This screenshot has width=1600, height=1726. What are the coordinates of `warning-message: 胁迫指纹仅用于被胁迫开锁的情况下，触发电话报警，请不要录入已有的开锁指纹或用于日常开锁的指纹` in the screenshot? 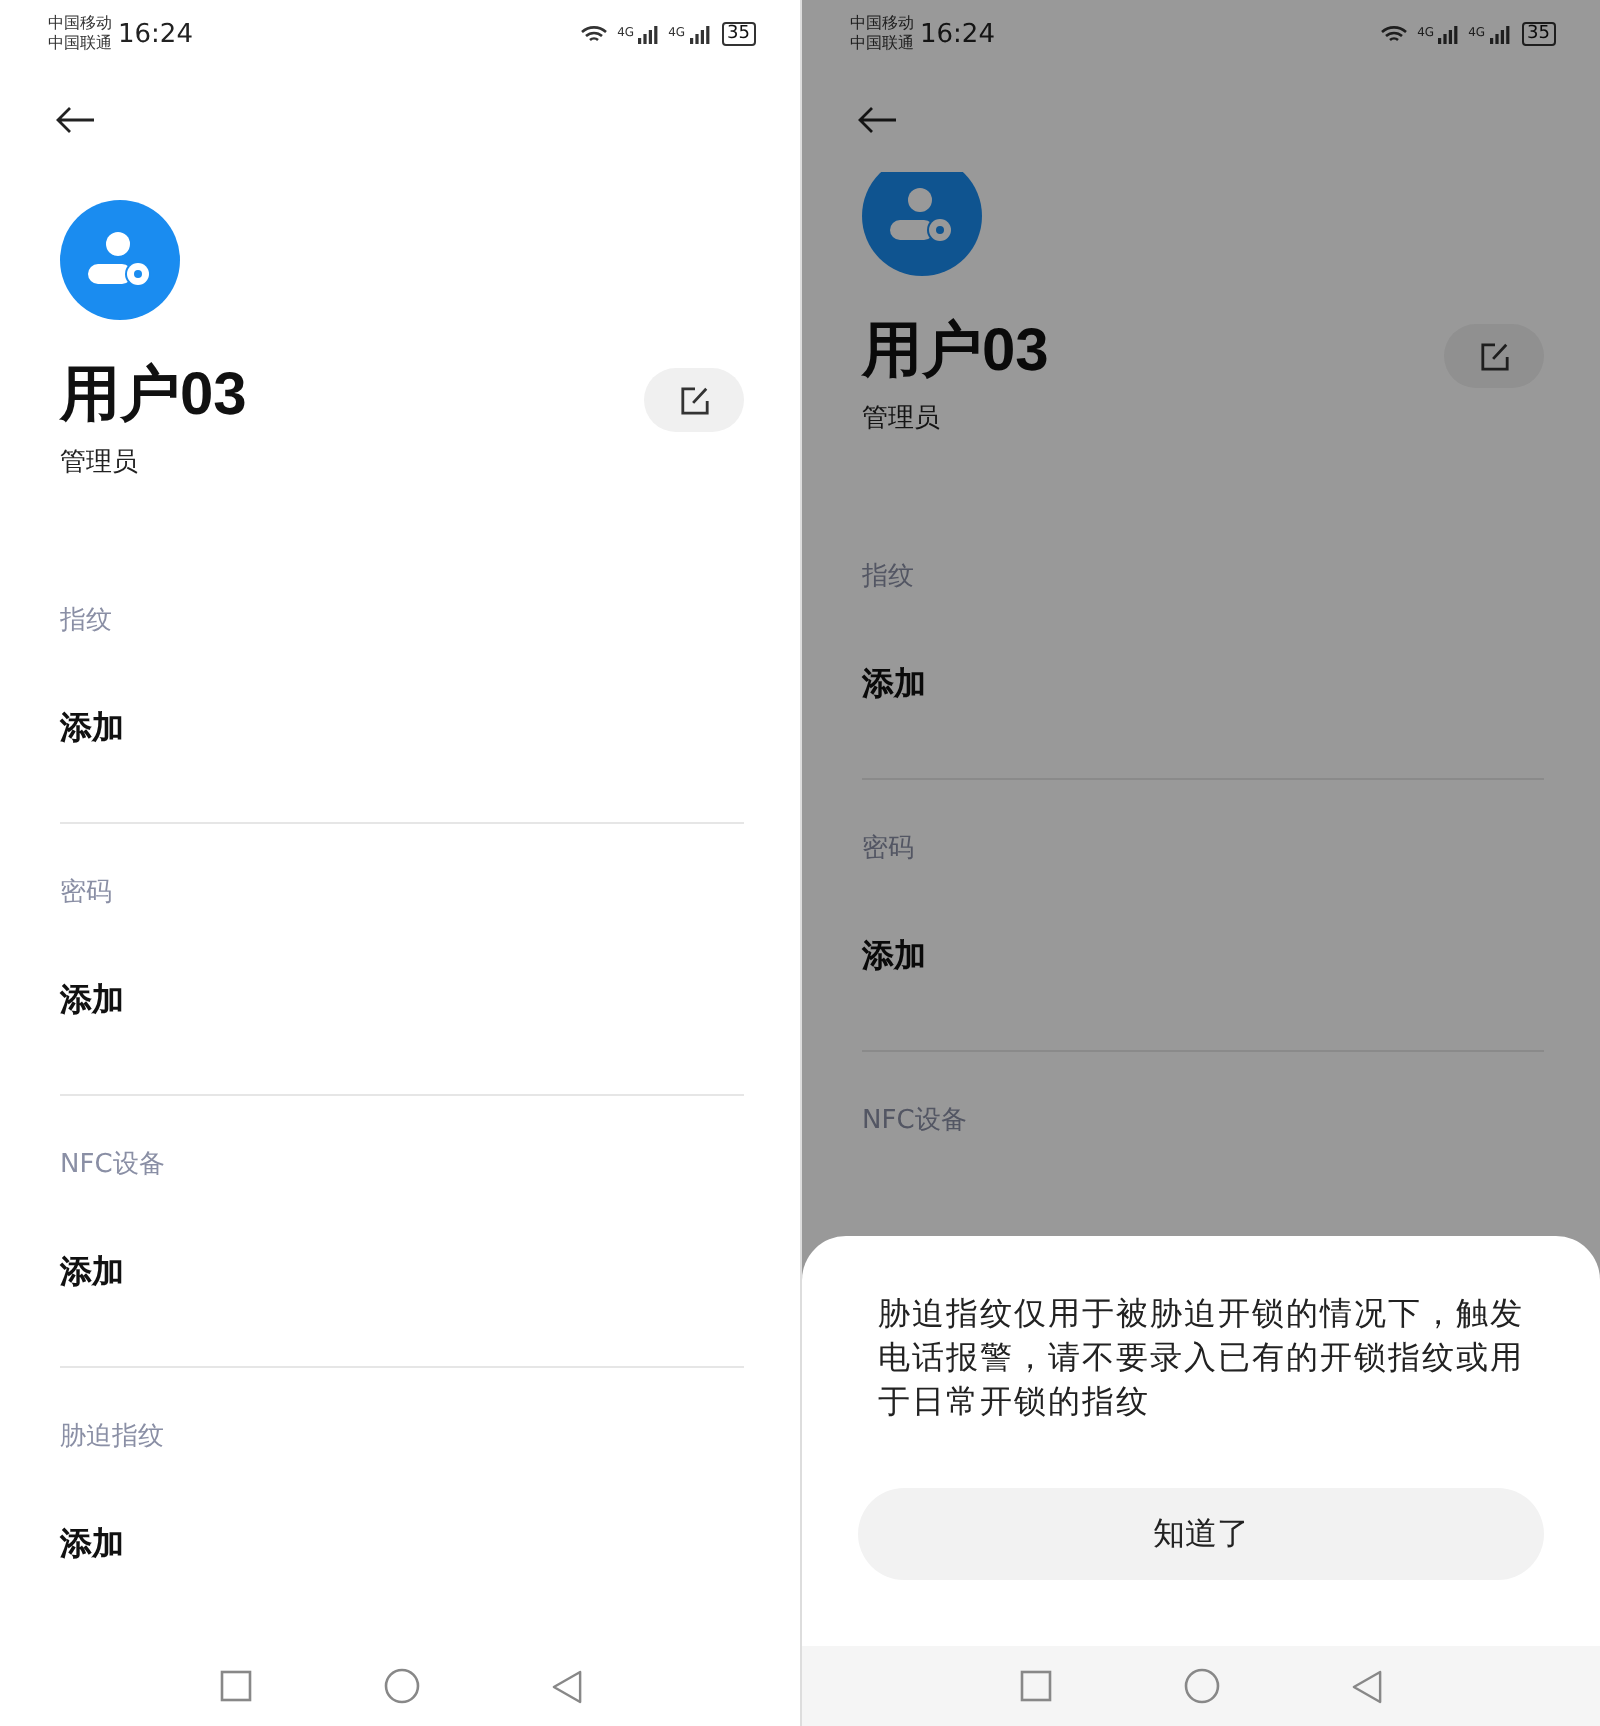 It's located at (1202, 1358).